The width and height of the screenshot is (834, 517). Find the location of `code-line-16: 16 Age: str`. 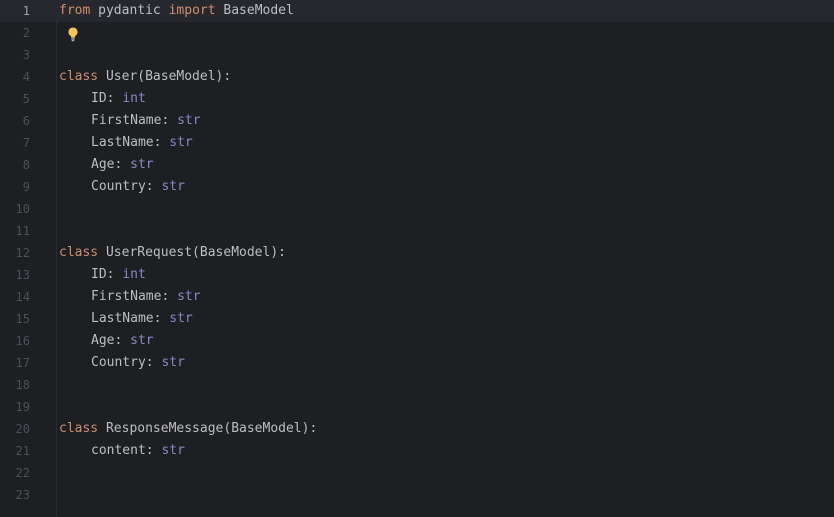

code-line-16: 16 Age: str is located at coordinates (417, 341).